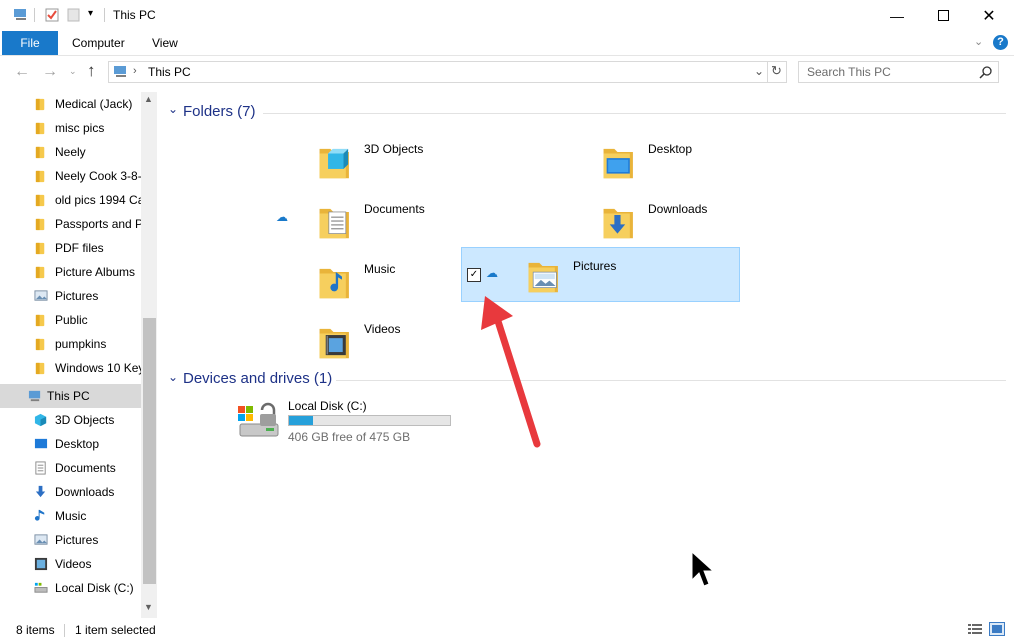 Image resolution: width=1014 pixels, height=643 pixels. What do you see at coordinates (41, 468) in the screenshot?
I see `documents-icon` at bounding box center [41, 468].